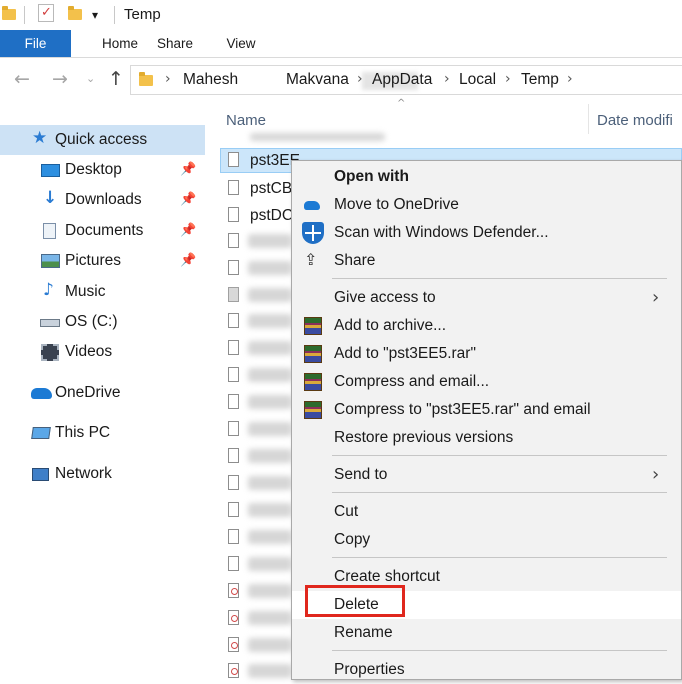  I want to click on sidebar-item-label: OneDrive, so click(88, 392).